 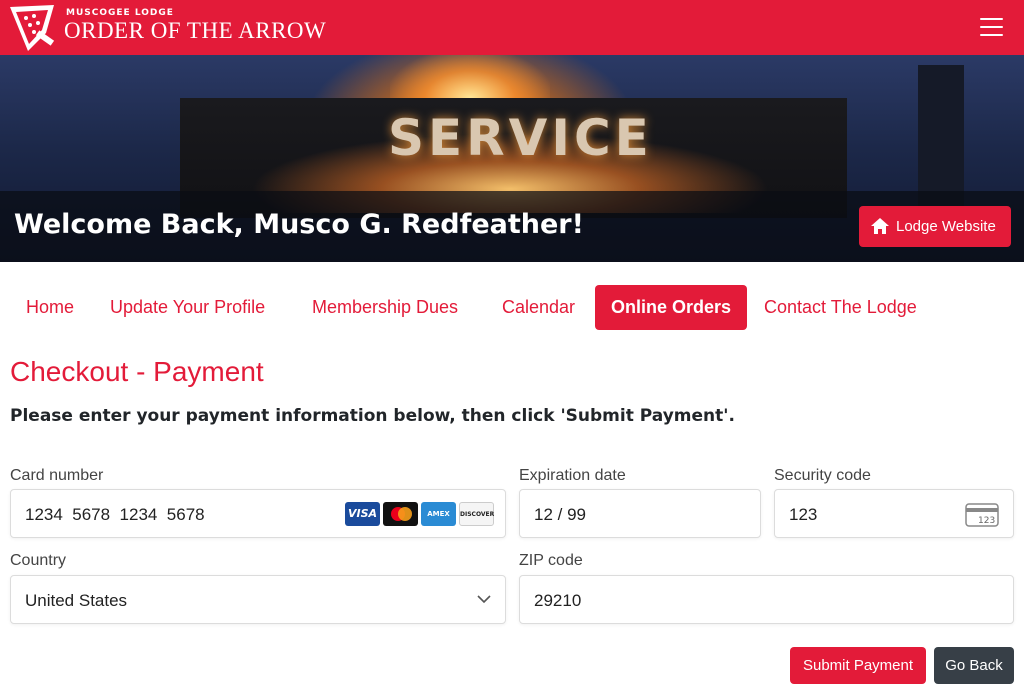 I want to click on lodge-name: MUSCOGEE LODGE, so click(x=120, y=13).